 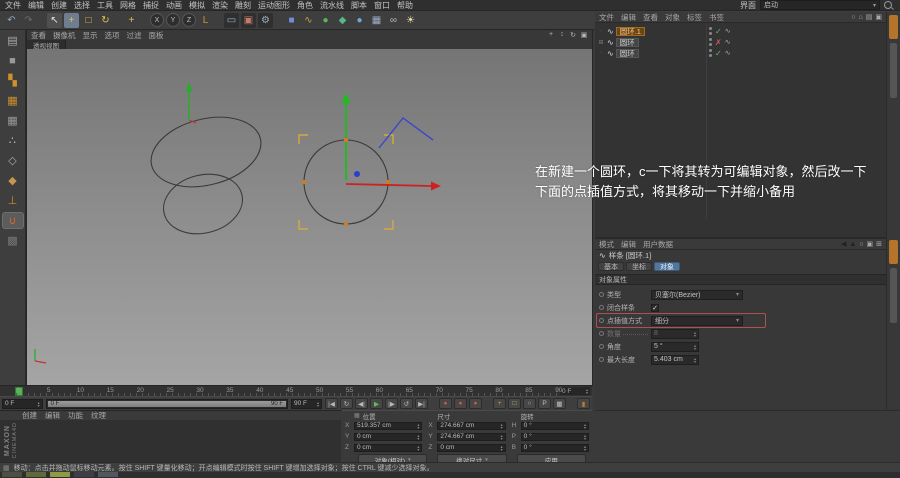 I want to click on back-arrow-icon: ◀, so click(x=843, y=244).